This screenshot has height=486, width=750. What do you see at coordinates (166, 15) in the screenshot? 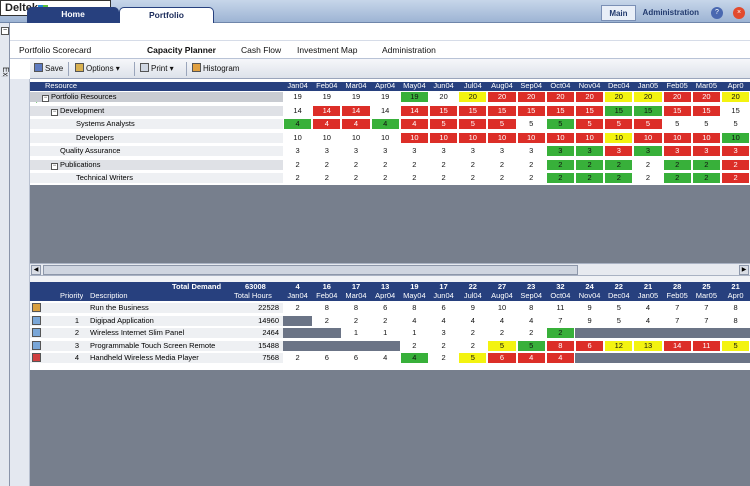
I see `tab-portfolio: Portfolio` at bounding box center [166, 15].